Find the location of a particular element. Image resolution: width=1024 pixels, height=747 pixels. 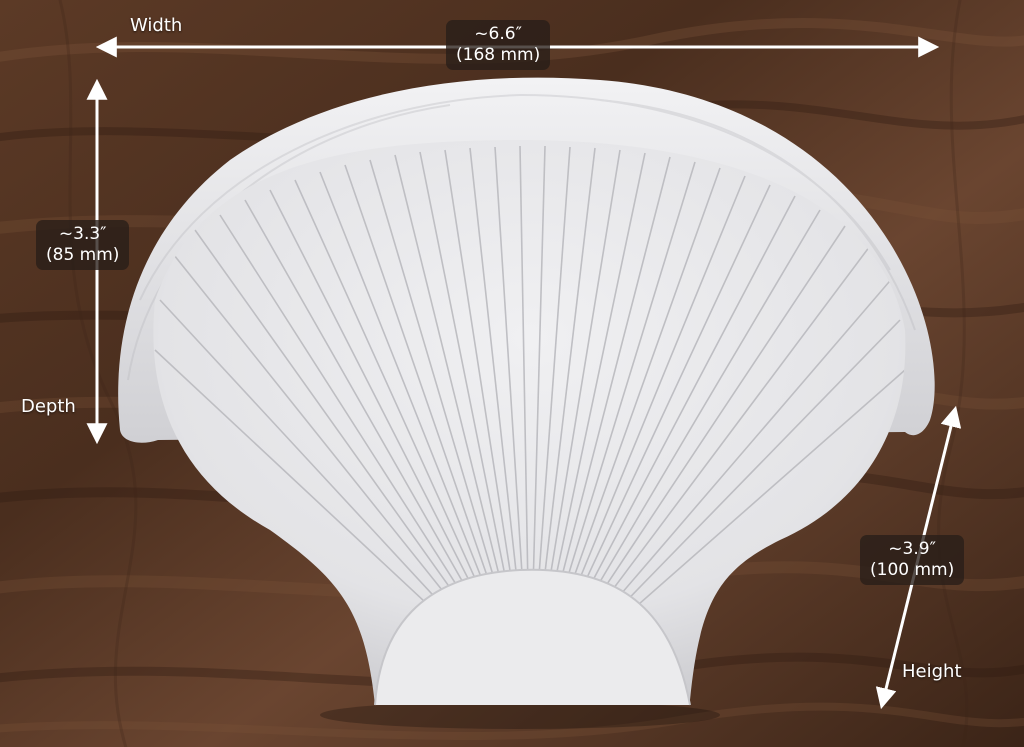

height-metric-value: (100 mm) is located at coordinates (912, 570).